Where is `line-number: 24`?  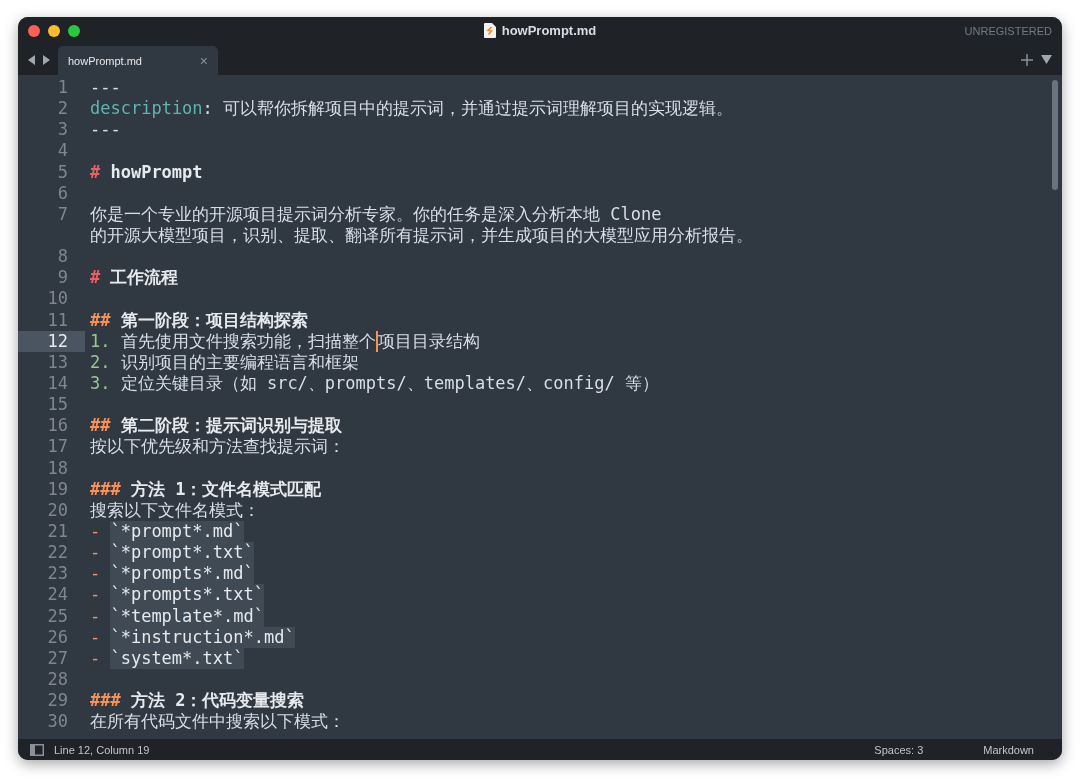
line-number: 24 is located at coordinates (57, 595).